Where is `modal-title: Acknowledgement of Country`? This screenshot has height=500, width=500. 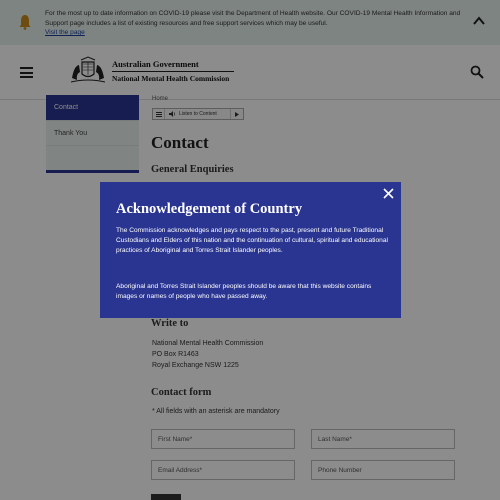 modal-title: Acknowledgement of Country is located at coordinates (209, 209).